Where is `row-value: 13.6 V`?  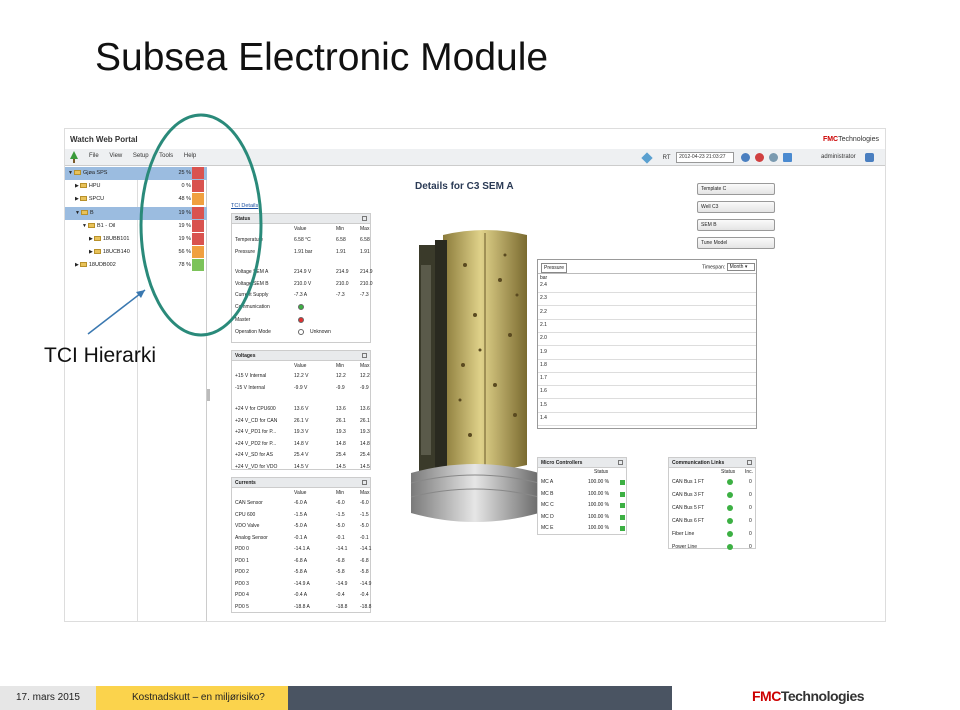
row-value: 13.6 V is located at coordinates (301, 409).